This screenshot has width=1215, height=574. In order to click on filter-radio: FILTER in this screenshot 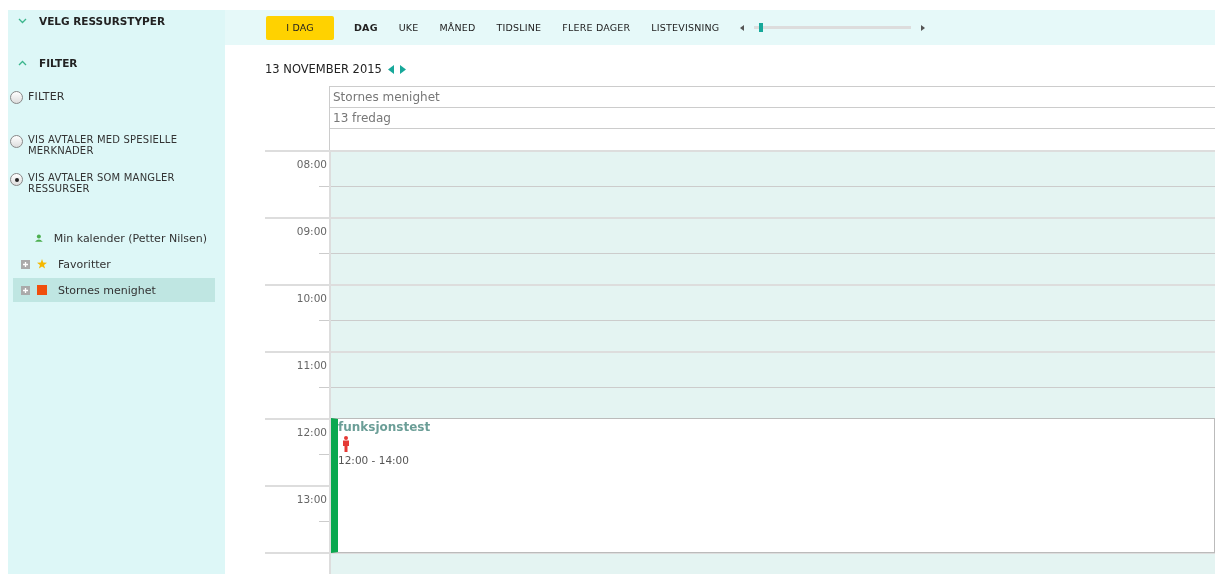, I will do `click(103, 97)`.